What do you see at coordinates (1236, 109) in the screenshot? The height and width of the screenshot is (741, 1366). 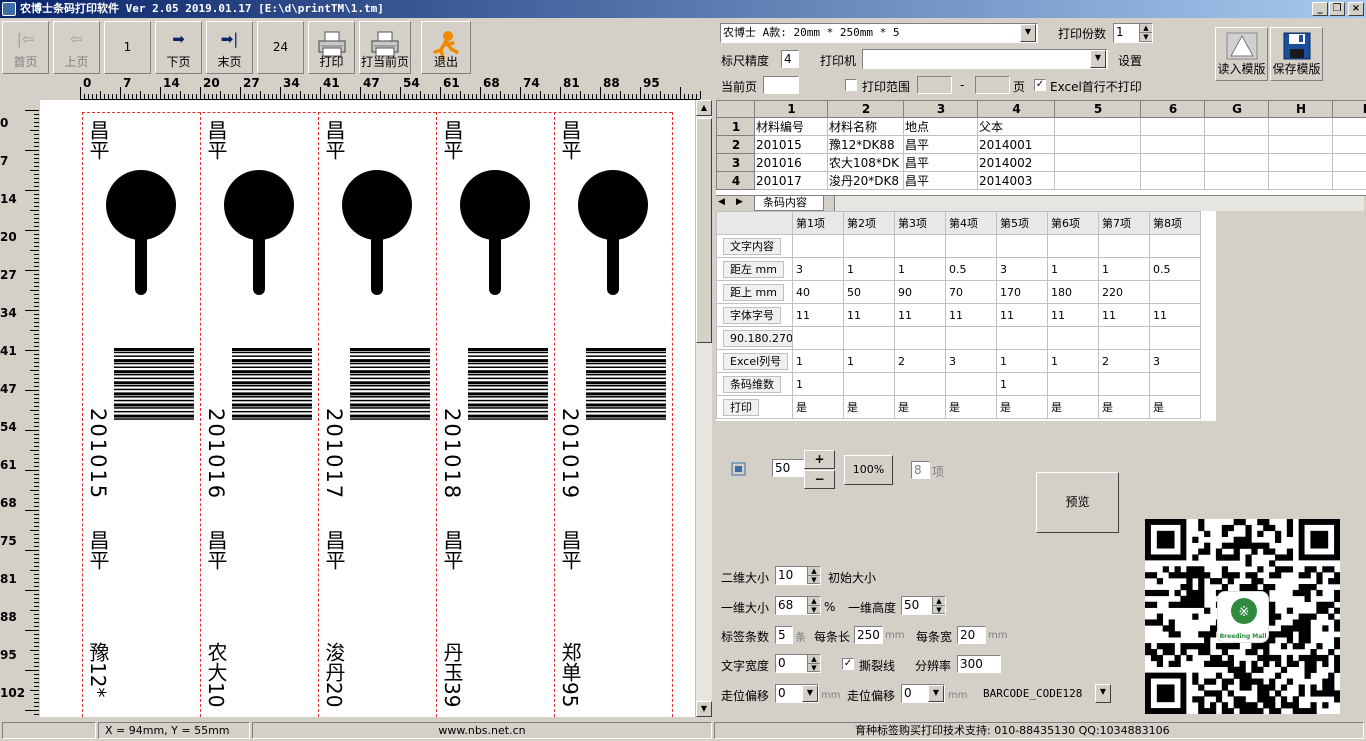 I see `sheet-col-header: G` at bounding box center [1236, 109].